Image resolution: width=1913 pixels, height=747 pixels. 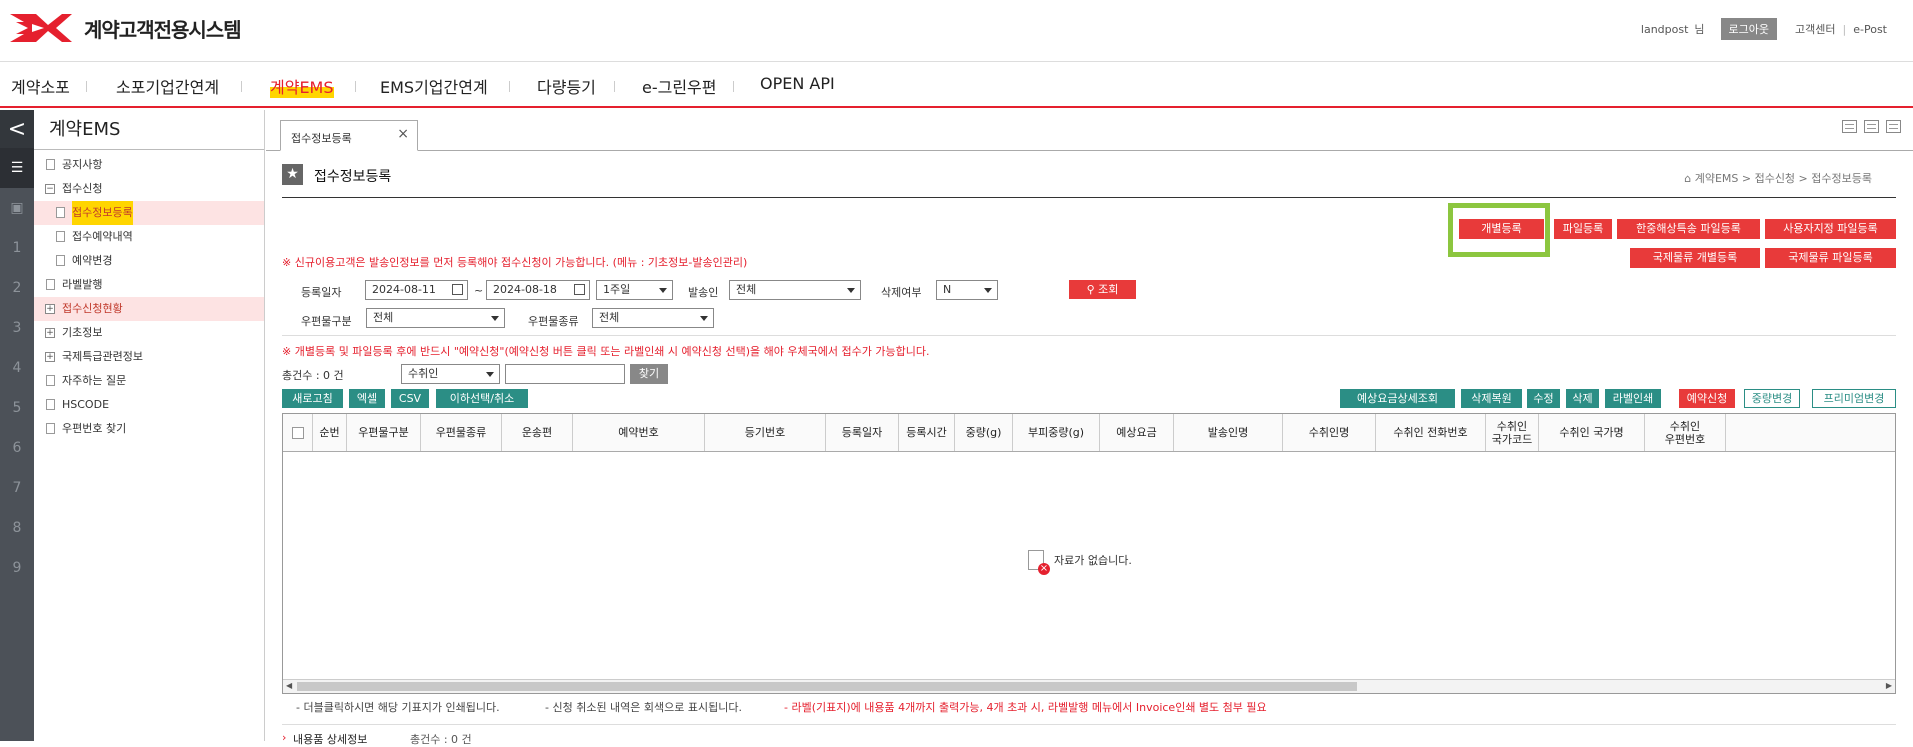 I want to click on shortcut-5-icon: 5, so click(x=17, y=408).